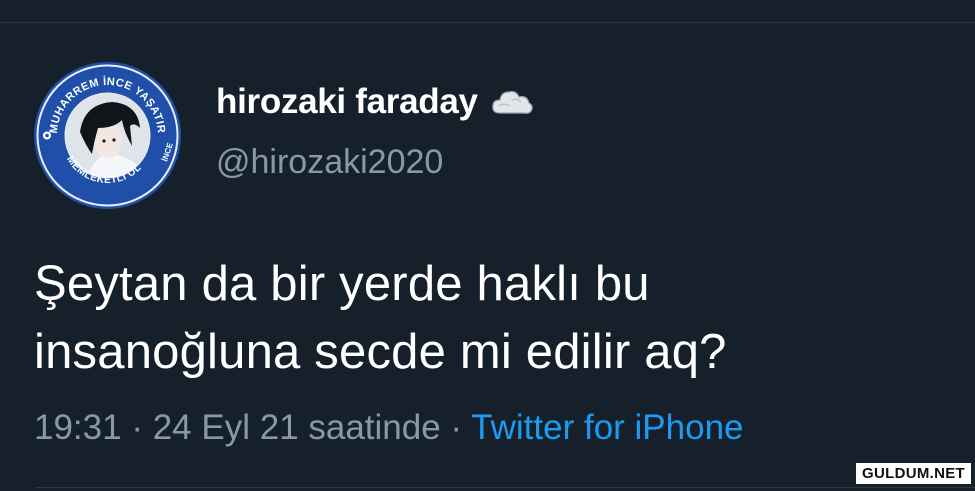 The height and width of the screenshot is (491, 975). Describe the element at coordinates (329, 162) in the screenshot. I see `user-handle: @hirozaki2020` at that location.